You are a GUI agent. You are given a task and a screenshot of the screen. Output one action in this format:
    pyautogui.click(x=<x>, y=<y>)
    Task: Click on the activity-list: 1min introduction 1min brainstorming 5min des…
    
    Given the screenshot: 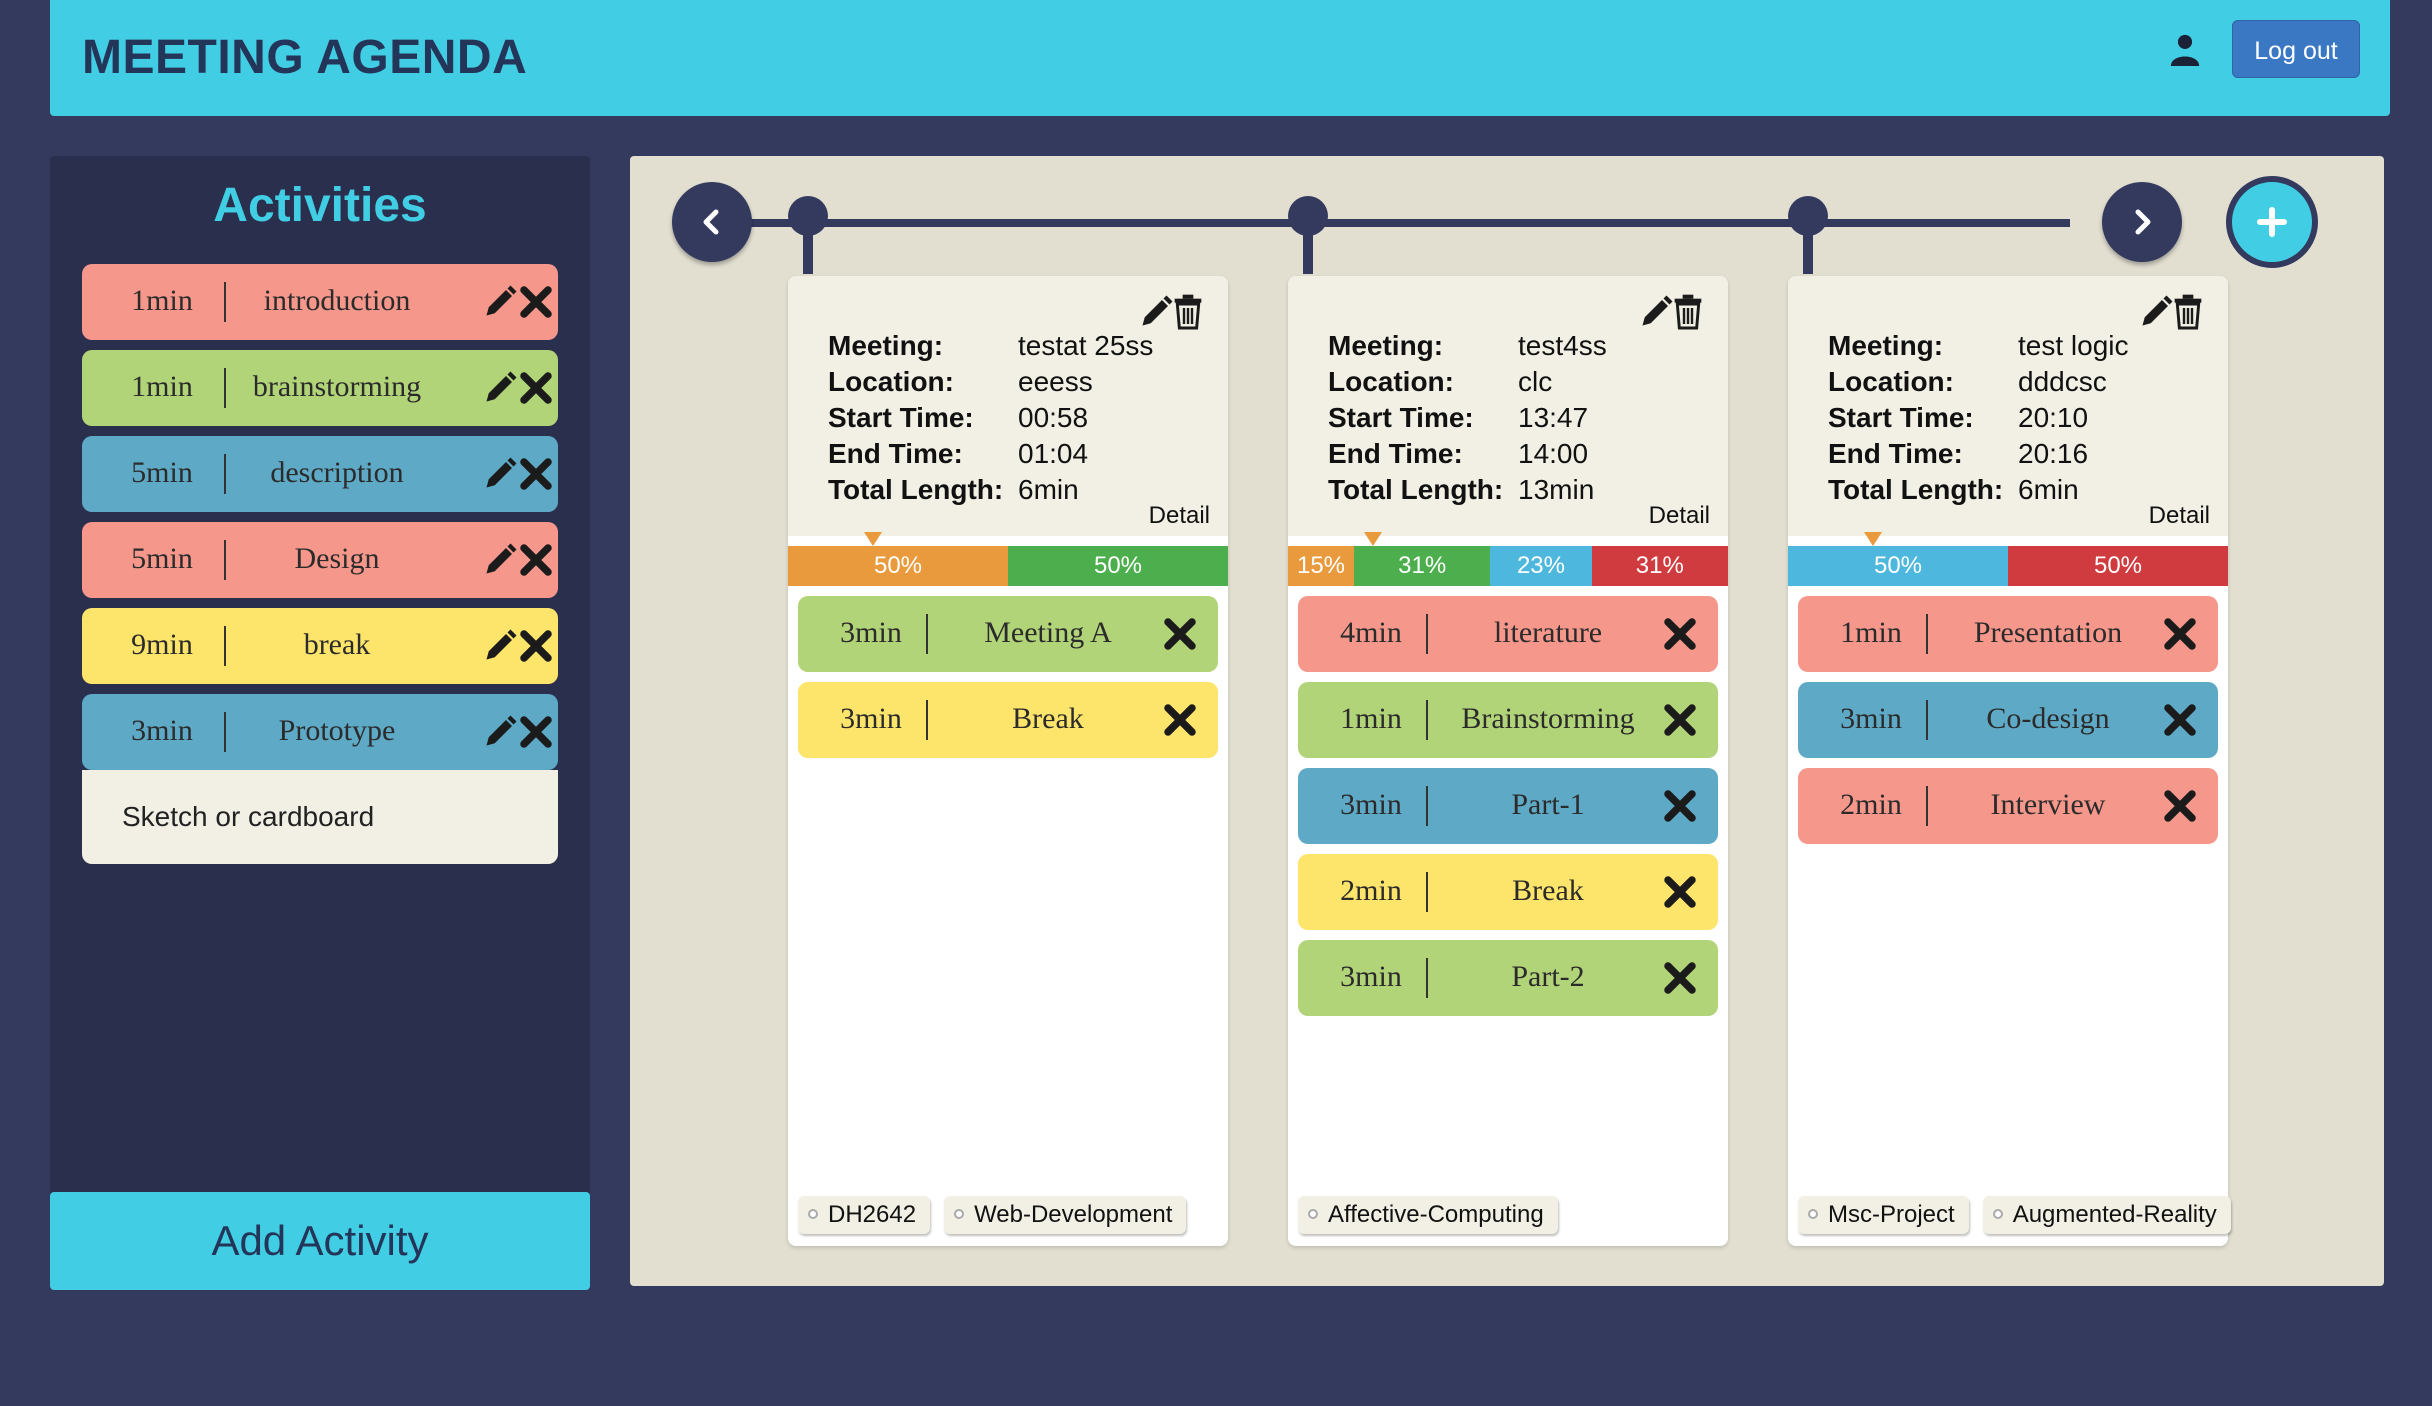 What is the action you would take?
    pyautogui.click(x=320, y=564)
    